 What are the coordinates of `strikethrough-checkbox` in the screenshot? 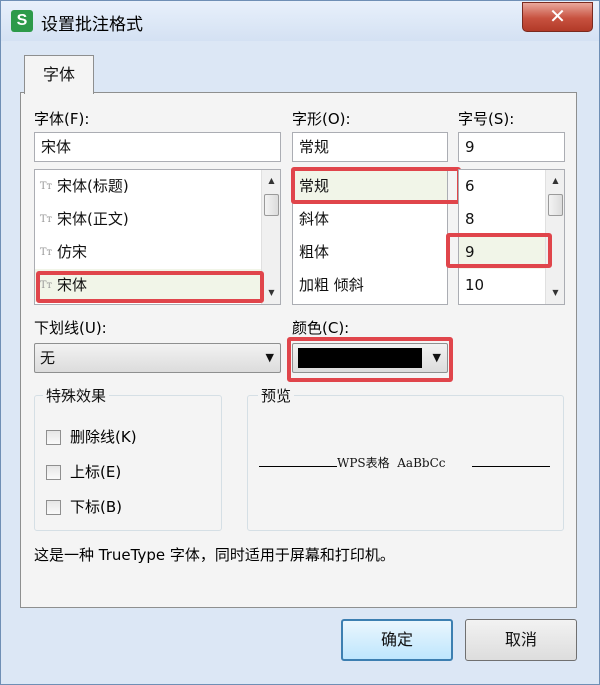 It's located at (53, 437).